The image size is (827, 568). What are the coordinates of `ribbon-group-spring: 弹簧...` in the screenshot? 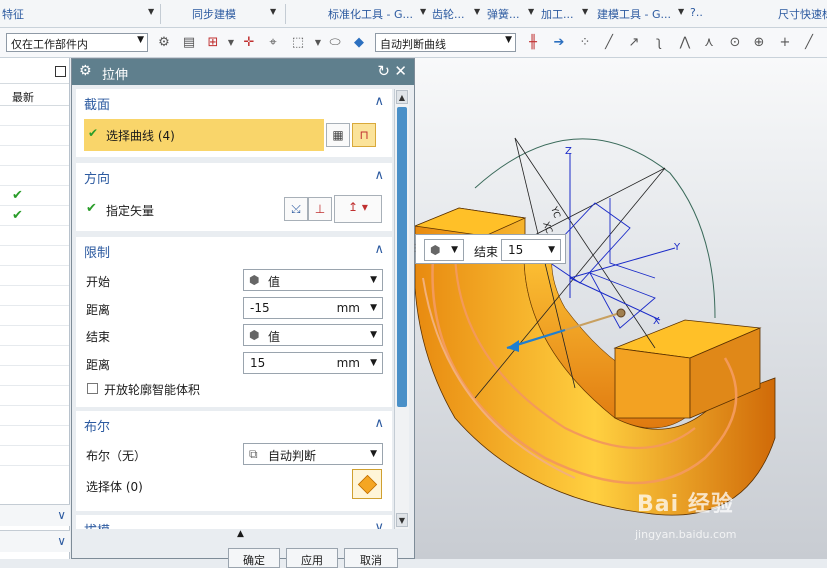 It's located at (503, 14).